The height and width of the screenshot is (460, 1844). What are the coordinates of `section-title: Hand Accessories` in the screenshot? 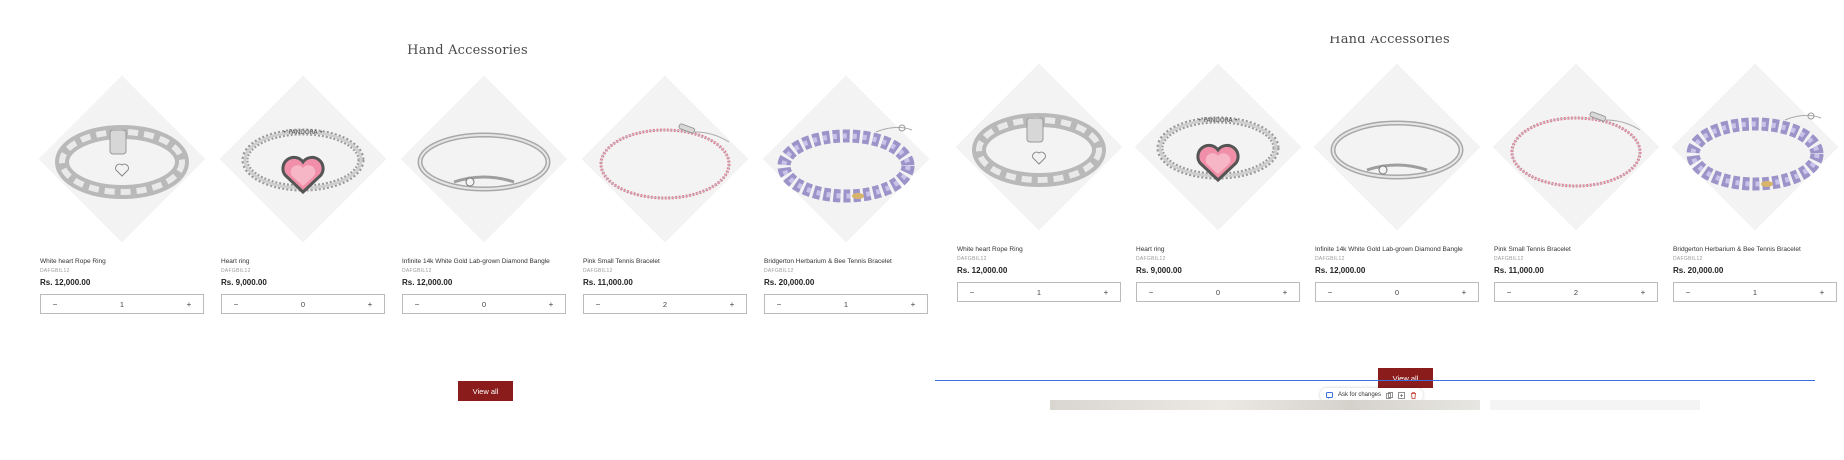 It's located at (1389, 41).